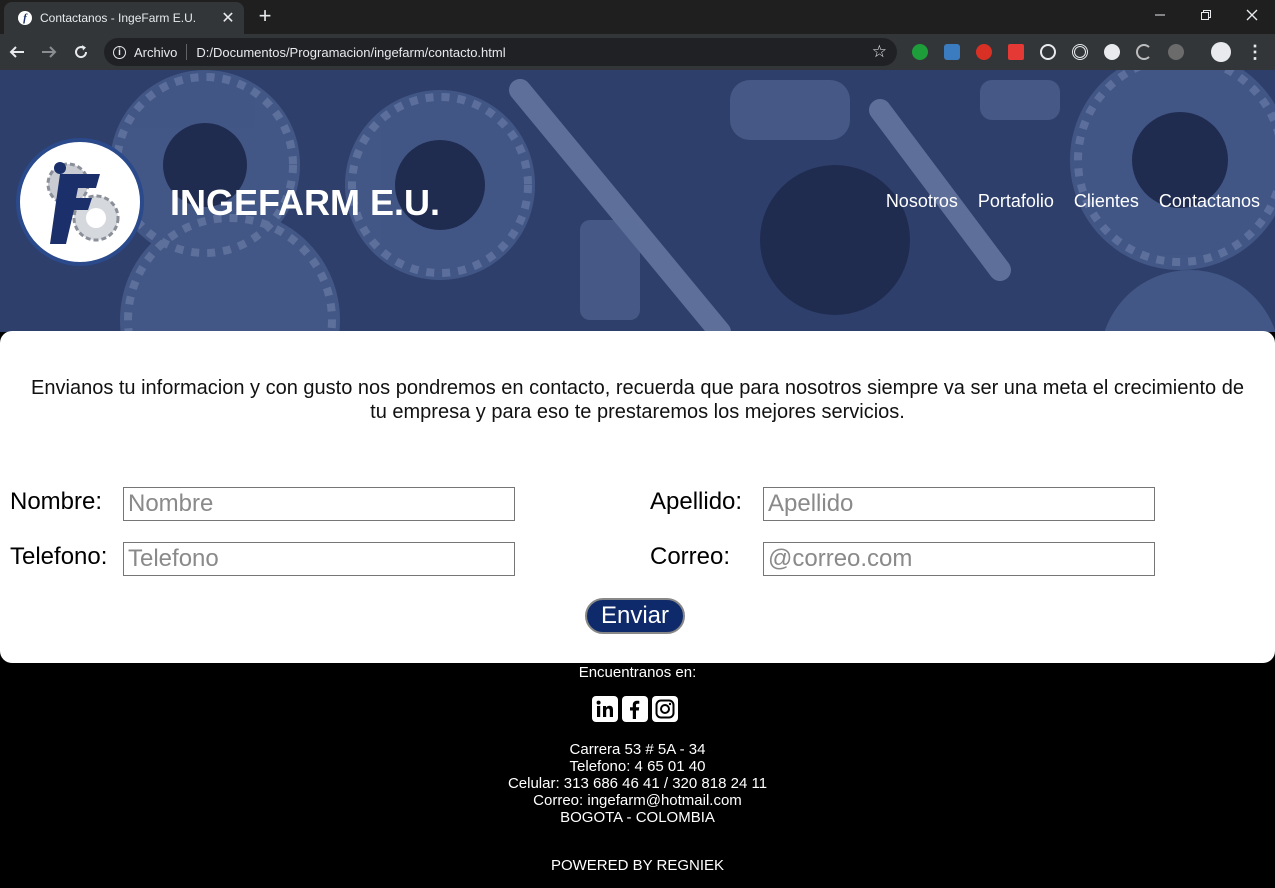  Describe the element at coordinates (319, 559) in the screenshot. I see `telefono-input` at that location.